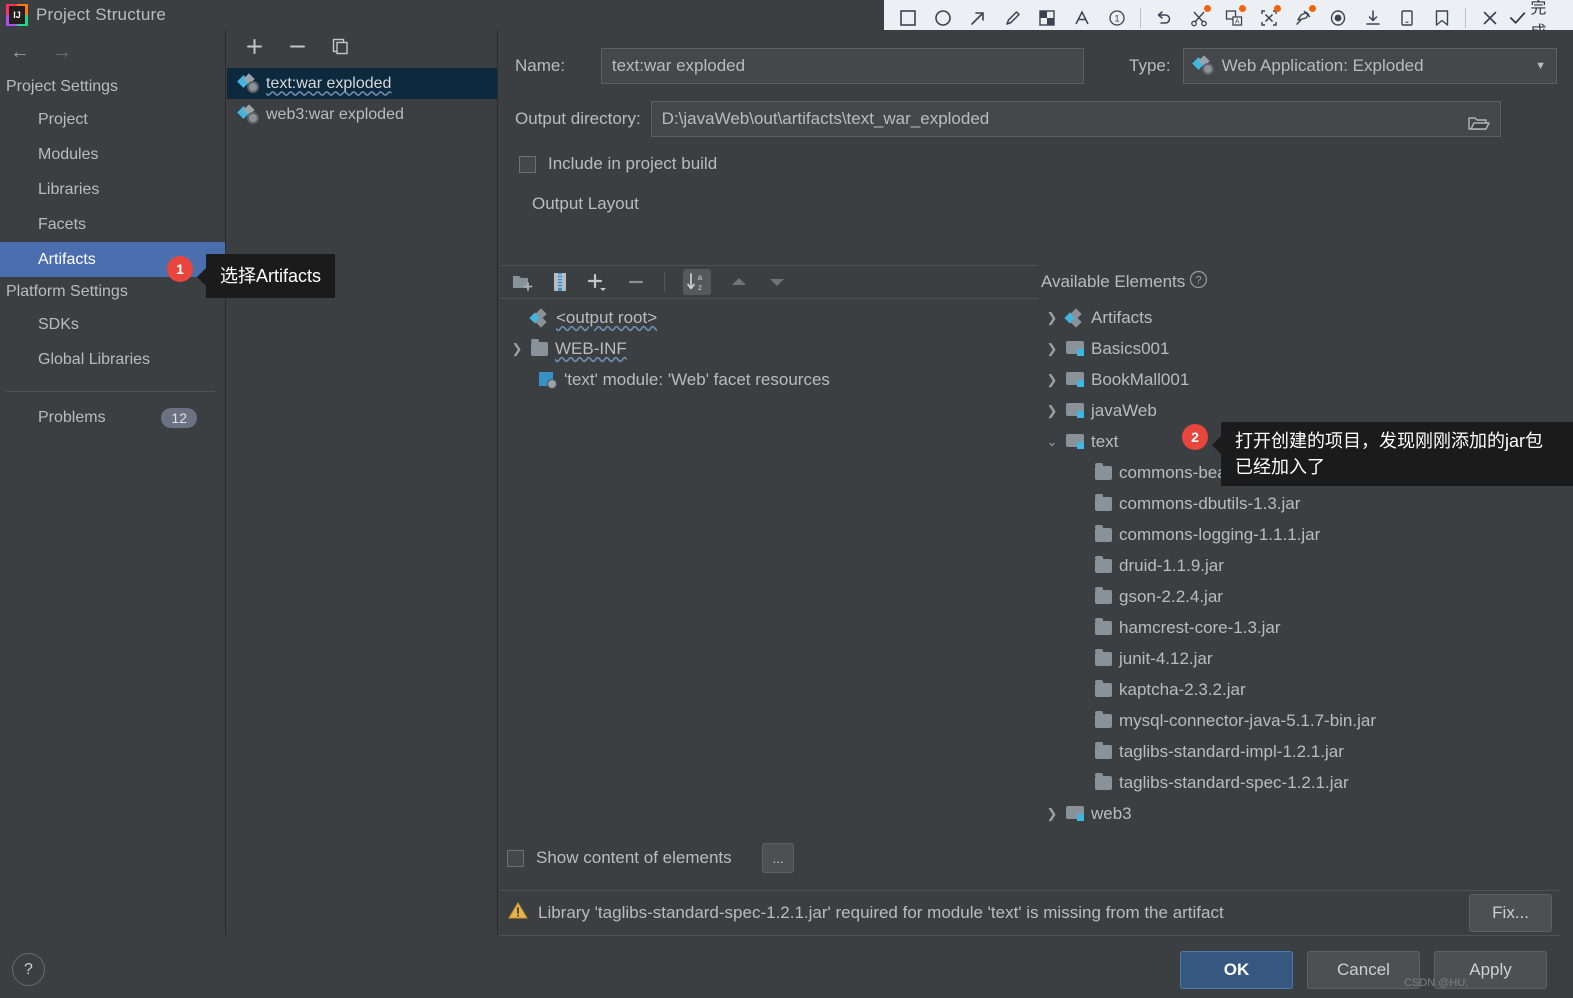 The width and height of the screenshot is (1573, 998). Describe the element at coordinates (739, 282) in the screenshot. I see `move-up-button` at that location.